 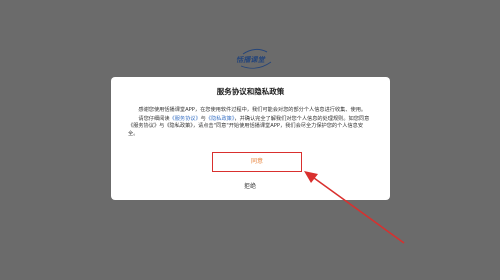 What do you see at coordinates (185, 119) in the screenshot?
I see `service-agreement-link: 《服务协议》` at bounding box center [185, 119].